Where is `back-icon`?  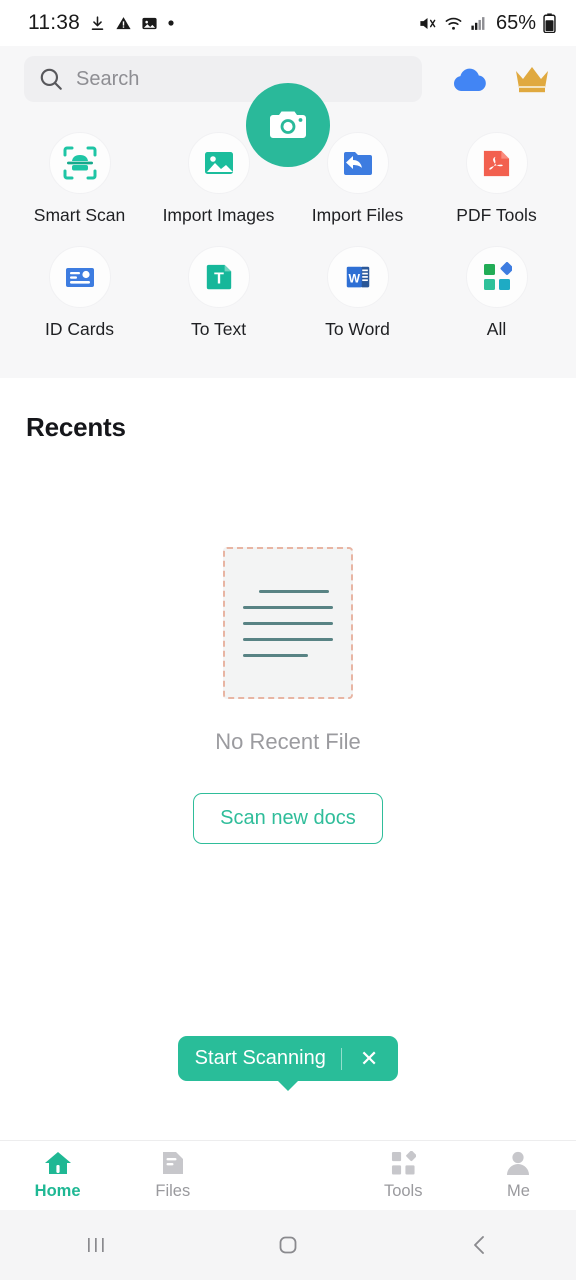 back-icon is located at coordinates (479, 1245).